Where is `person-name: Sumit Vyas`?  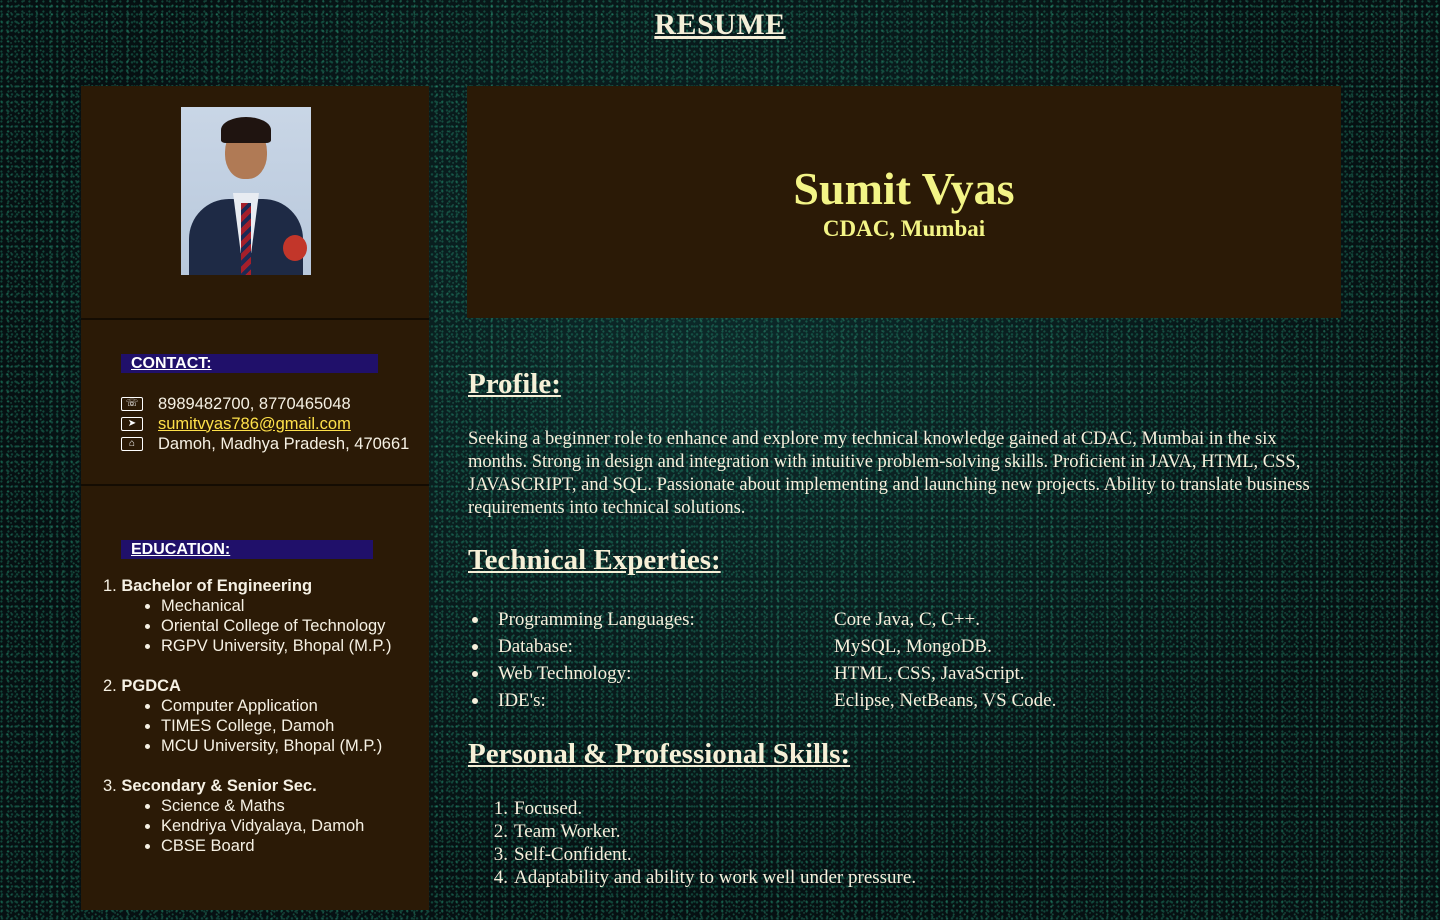 person-name: Sumit Vyas is located at coordinates (904, 188).